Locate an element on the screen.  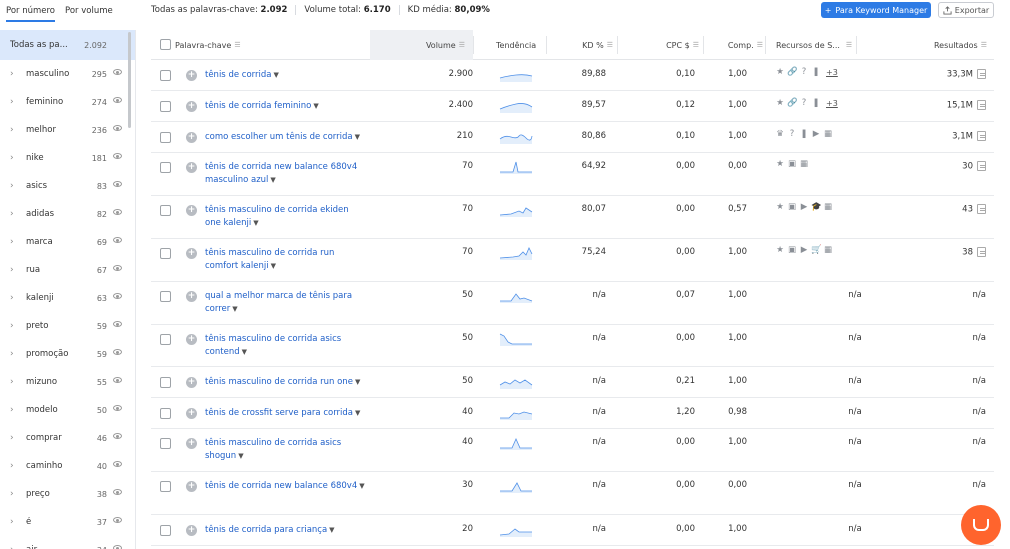
column-kd: KD % ☰ is located at coordinates (579, 45).